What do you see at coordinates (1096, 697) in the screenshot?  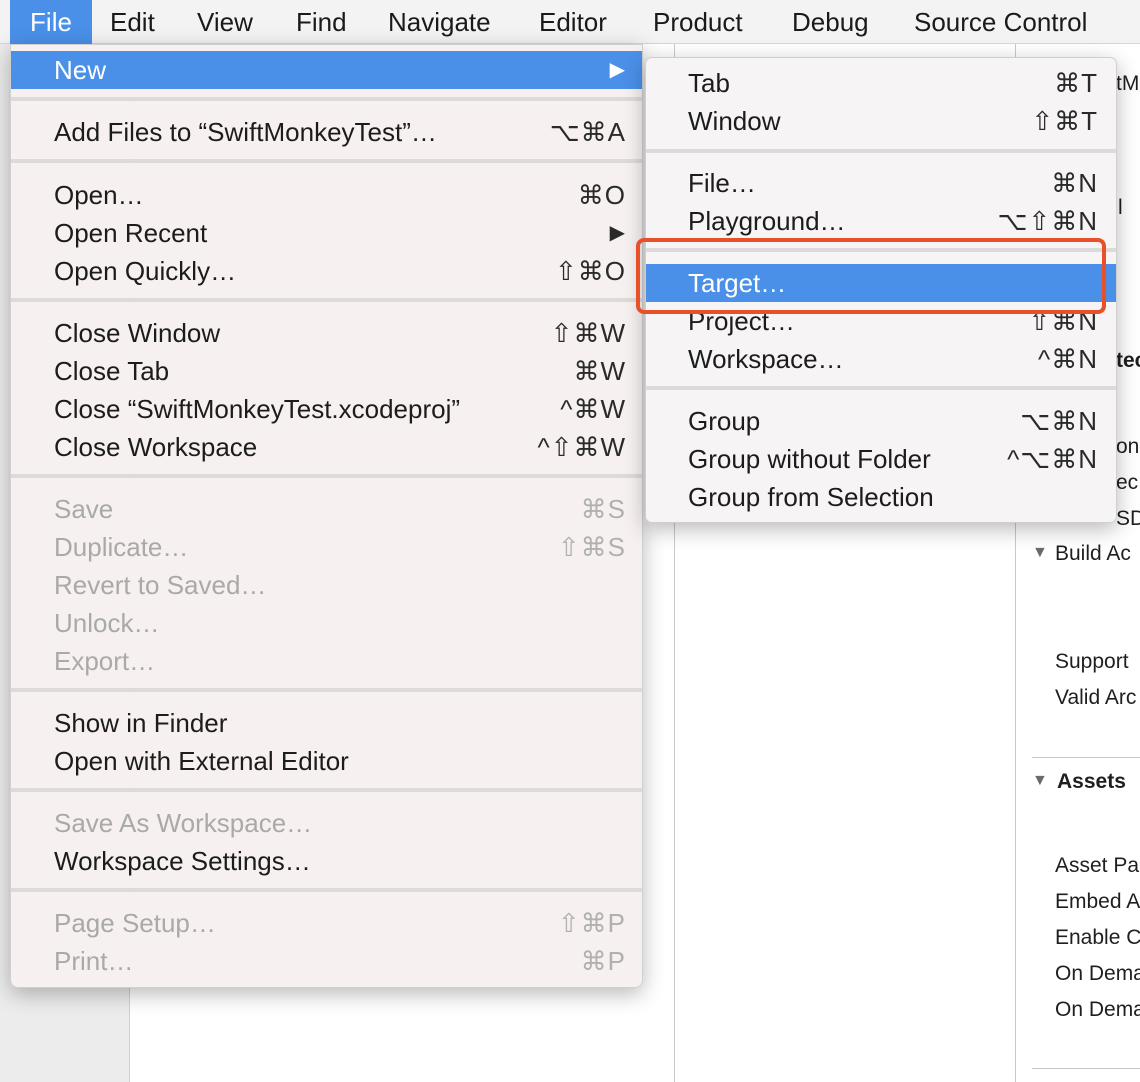 I see `valid-arch-label: Valid Arc` at bounding box center [1096, 697].